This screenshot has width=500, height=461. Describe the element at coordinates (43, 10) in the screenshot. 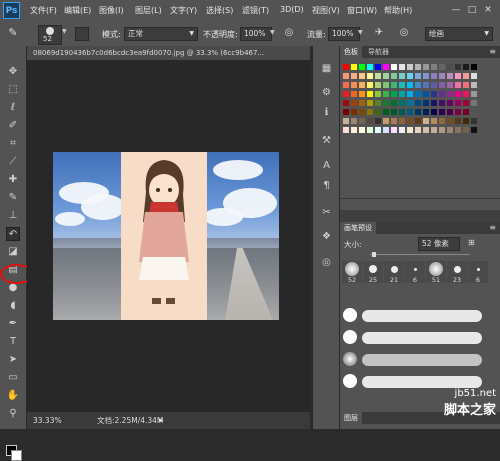

I see `menu-file: 文件(F)` at that location.